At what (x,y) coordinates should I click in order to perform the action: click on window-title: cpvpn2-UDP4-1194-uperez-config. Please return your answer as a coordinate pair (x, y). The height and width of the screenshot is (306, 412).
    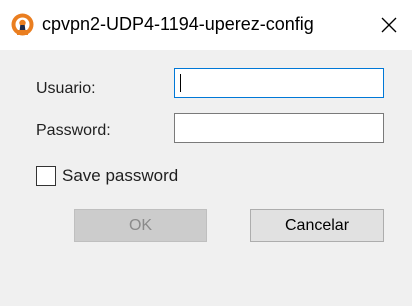
    Looking at the image, I should click on (178, 24).